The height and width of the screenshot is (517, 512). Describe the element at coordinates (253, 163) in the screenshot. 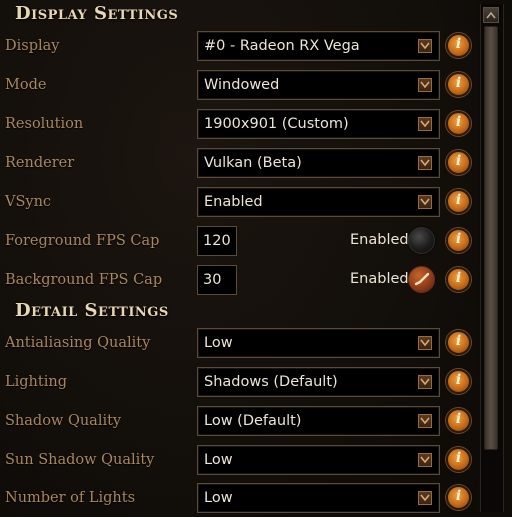

I see `dropdown-value: Vulkan (Beta)` at that location.